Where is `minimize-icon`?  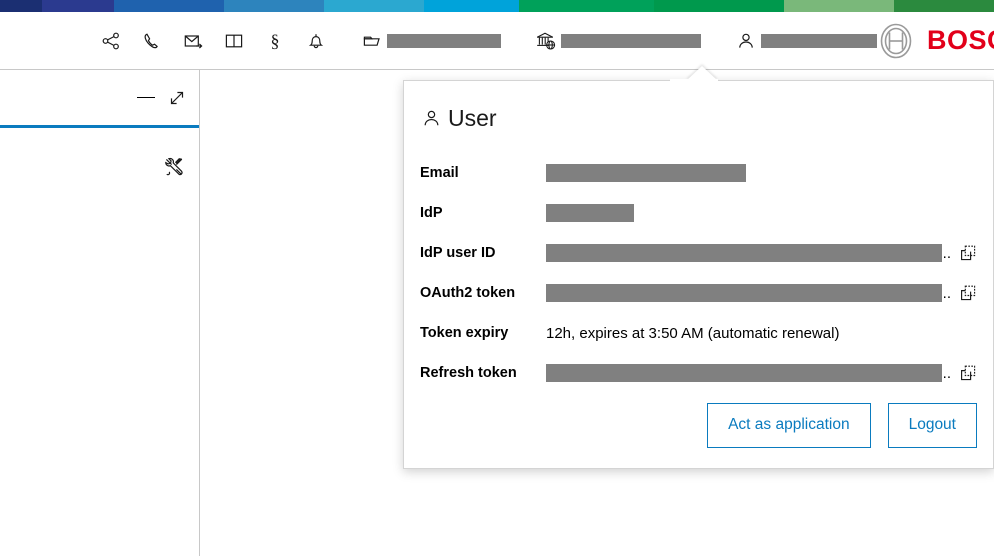
minimize-icon is located at coordinates (146, 97).